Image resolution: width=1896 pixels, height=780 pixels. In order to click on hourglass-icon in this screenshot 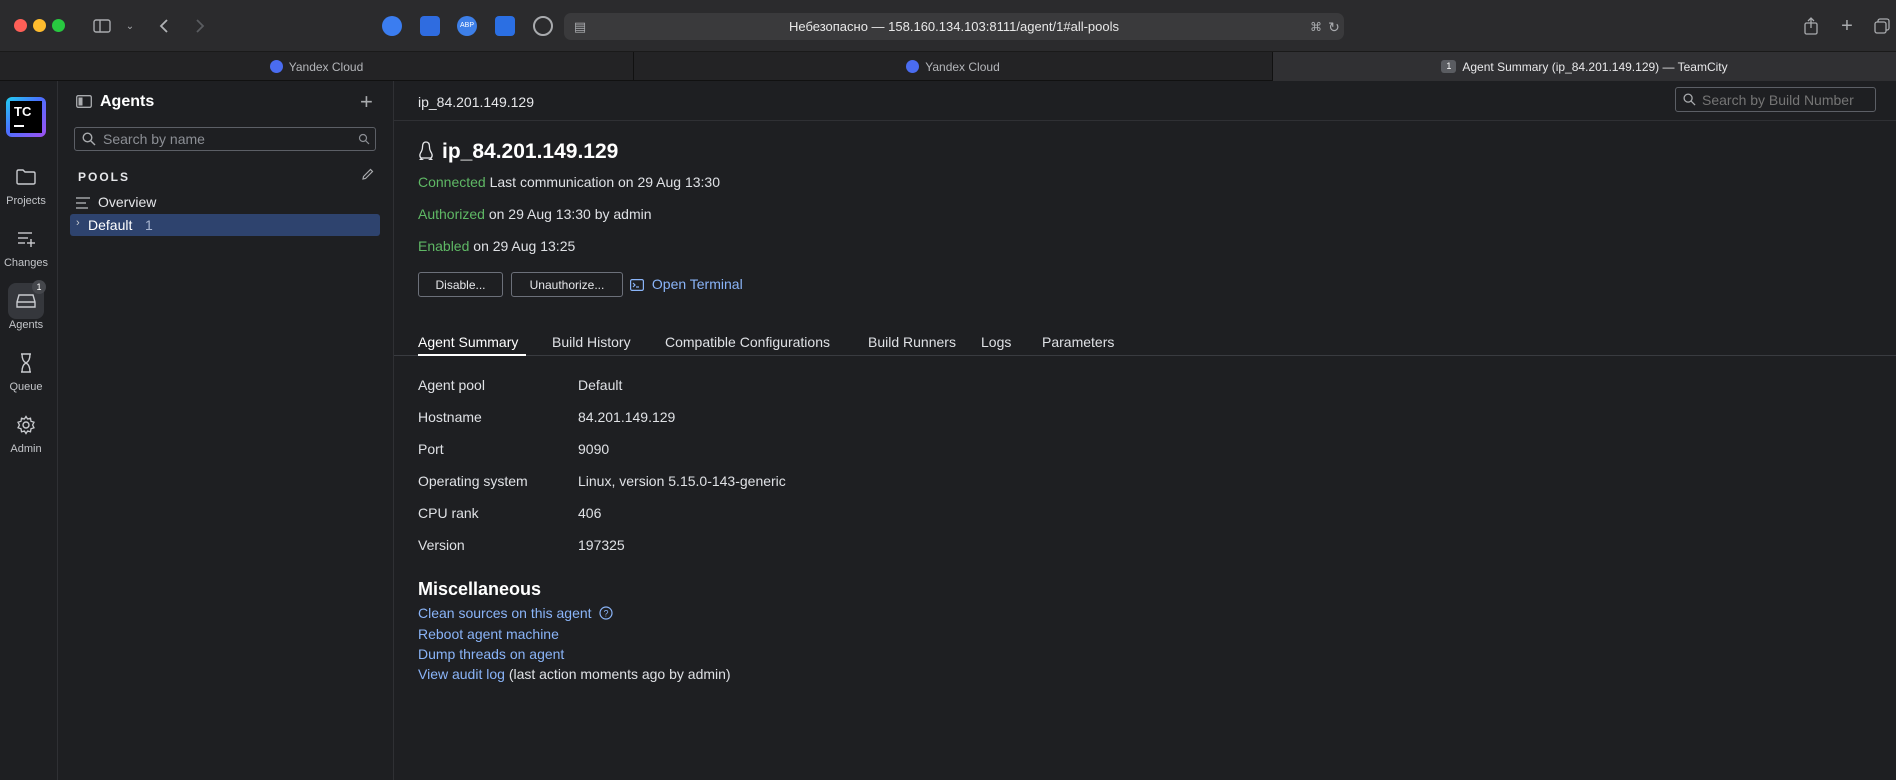, I will do `click(26, 363)`.